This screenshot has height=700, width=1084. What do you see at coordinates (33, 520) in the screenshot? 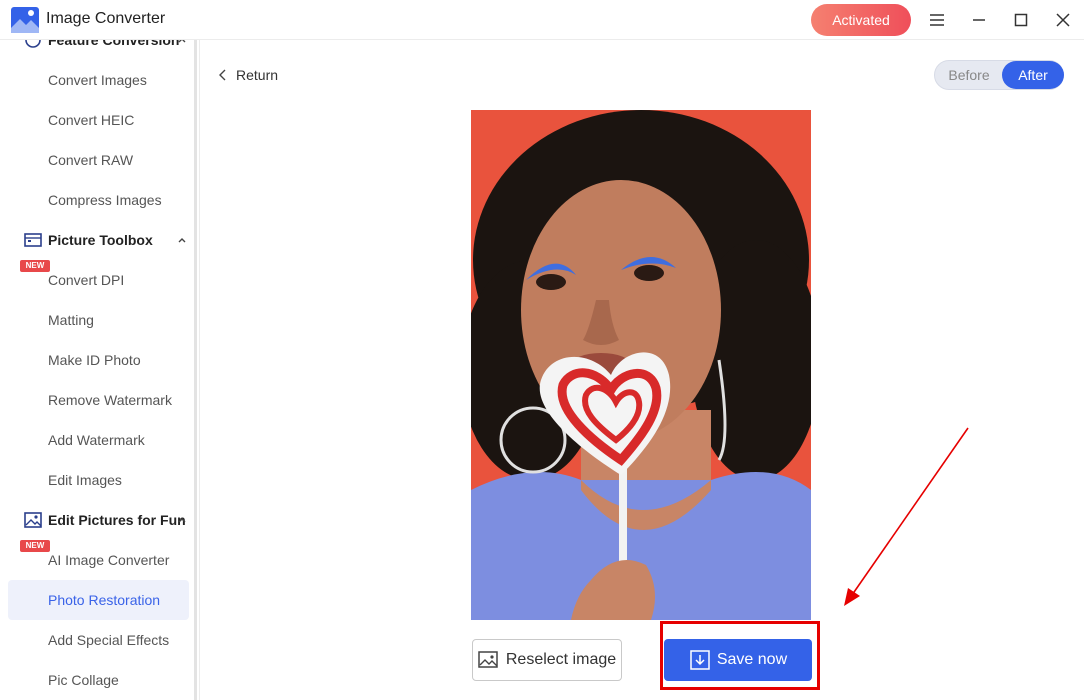
I see `edit-fun-icon` at bounding box center [33, 520].